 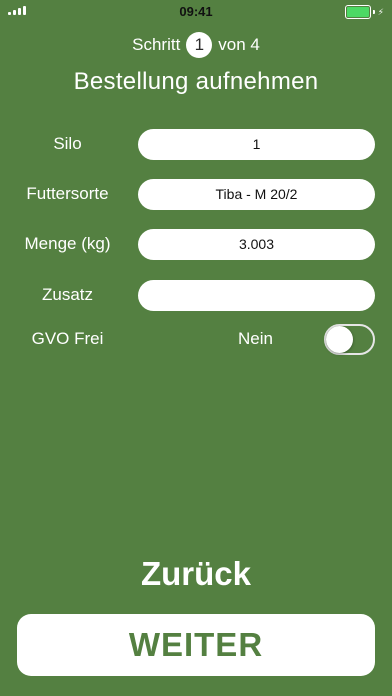 What do you see at coordinates (156, 44) in the screenshot?
I see `step-prefix: Schritt` at bounding box center [156, 44].